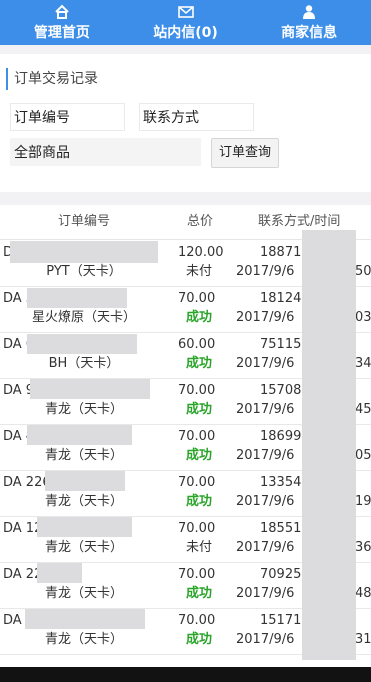 This screenshot has width=371, height=682. What do you see at coordinates (84, 221) in the screenshot?
I see `header-order-id: 订单编号` at bounding box center [84, 221].